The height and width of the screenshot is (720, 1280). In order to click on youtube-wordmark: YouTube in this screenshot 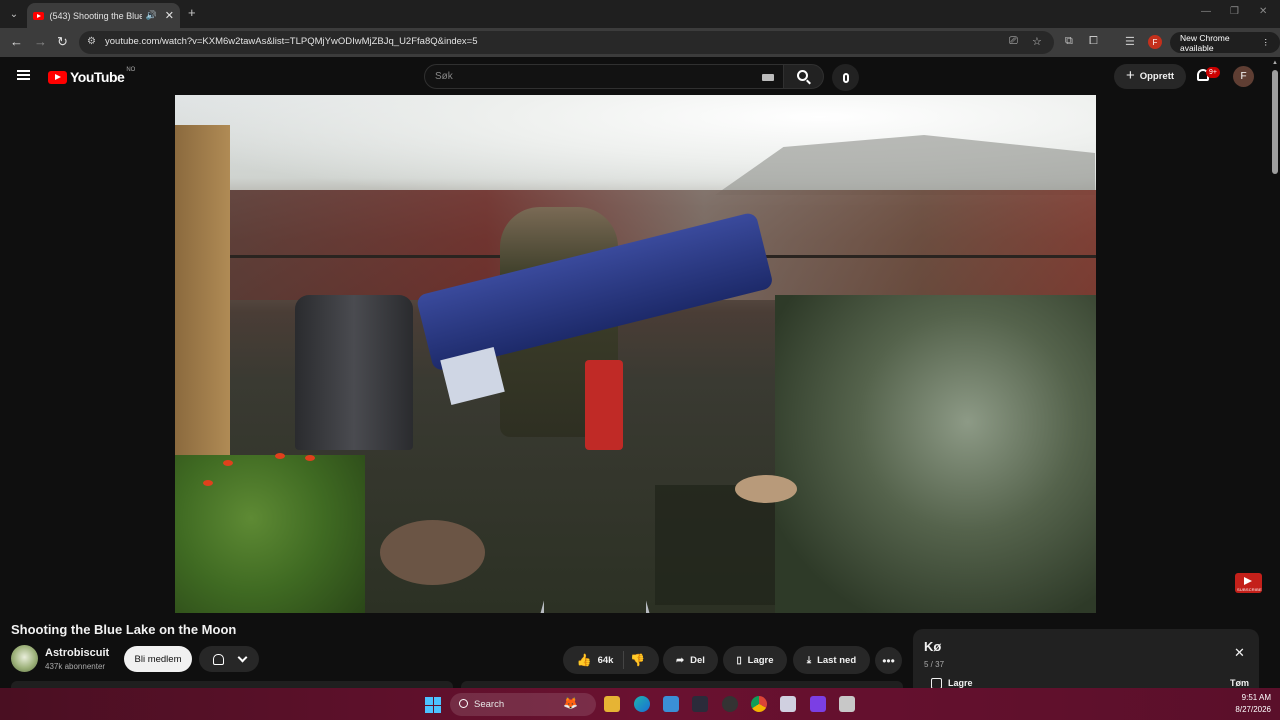, I will do `click(97, 77)`.